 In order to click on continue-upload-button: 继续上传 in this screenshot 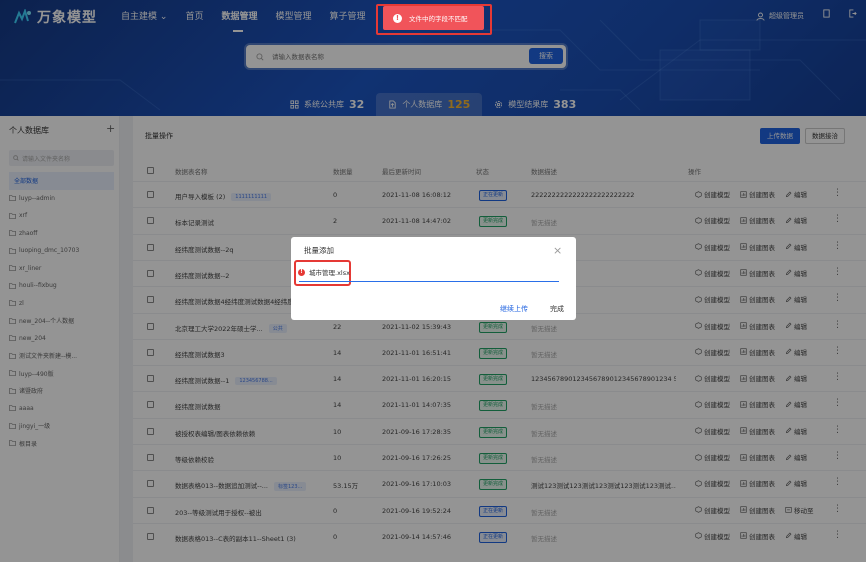, I will do `click(514, 309)`.